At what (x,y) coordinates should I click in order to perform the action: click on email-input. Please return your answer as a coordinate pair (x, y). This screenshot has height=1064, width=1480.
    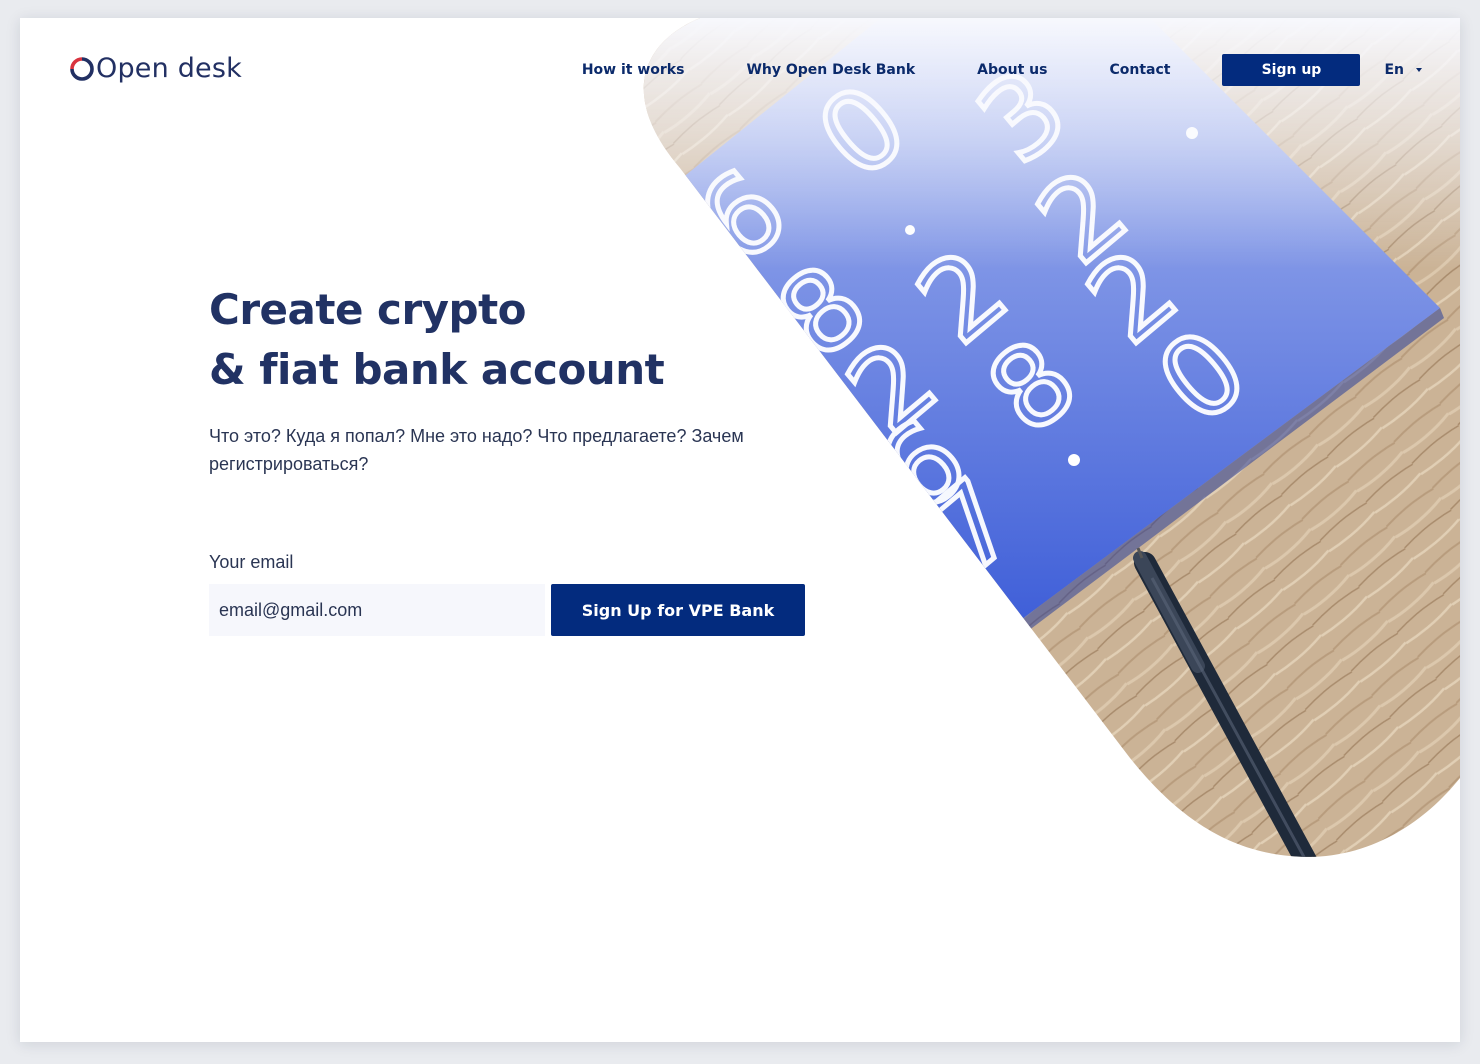
    Looking at the image, I should click on (377, 610).